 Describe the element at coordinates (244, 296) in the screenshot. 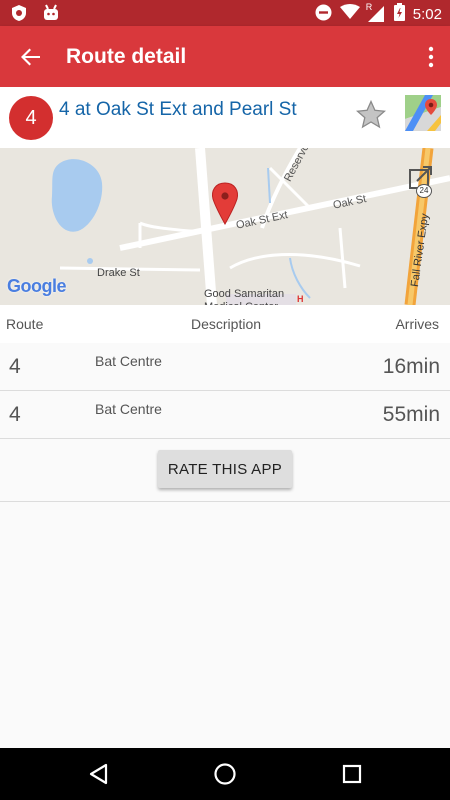

I see `map-label-hospital: Good Samaritan Medical Center` at that location.